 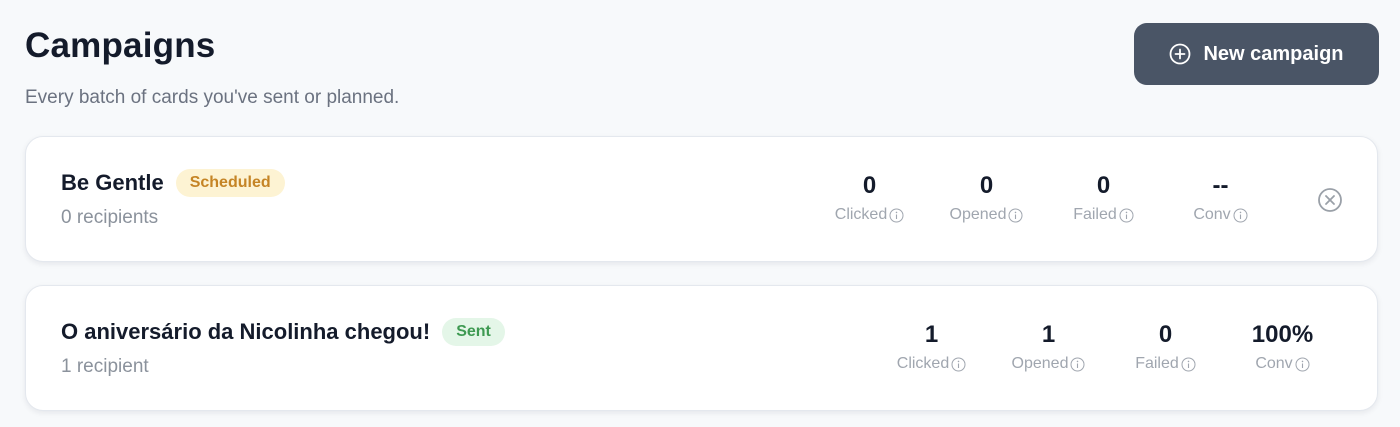 What do you see at coordinates (246, 331) in the screenshot?
I see `campaign-name: O aniversário da Nicolinha chegou!` at bounding box center [246, 331].